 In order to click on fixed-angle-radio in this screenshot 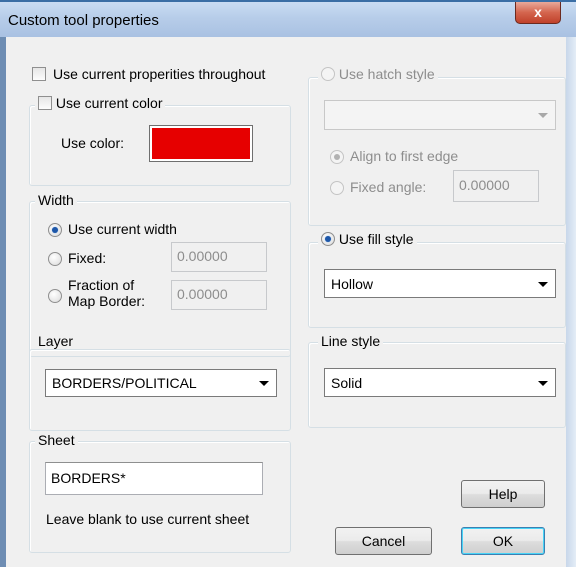, I will do `click(337, 188)`.